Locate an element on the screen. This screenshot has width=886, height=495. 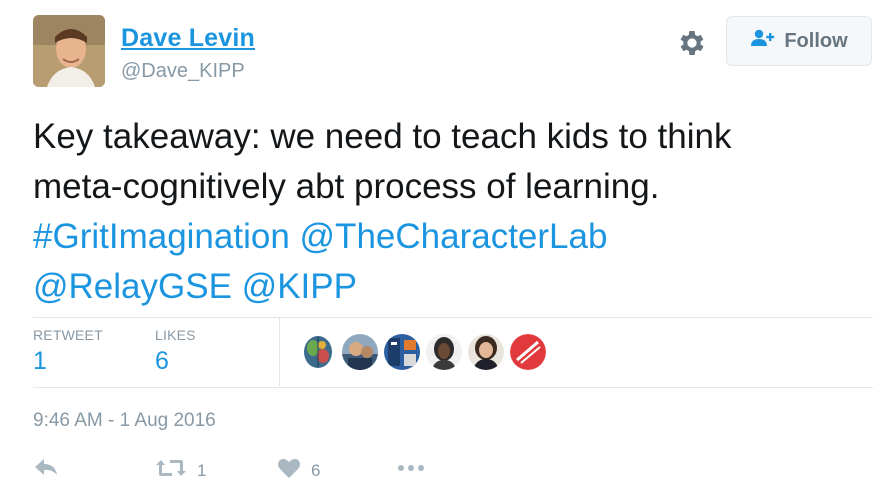
likers-avatars is located at coordinates (423, 352).